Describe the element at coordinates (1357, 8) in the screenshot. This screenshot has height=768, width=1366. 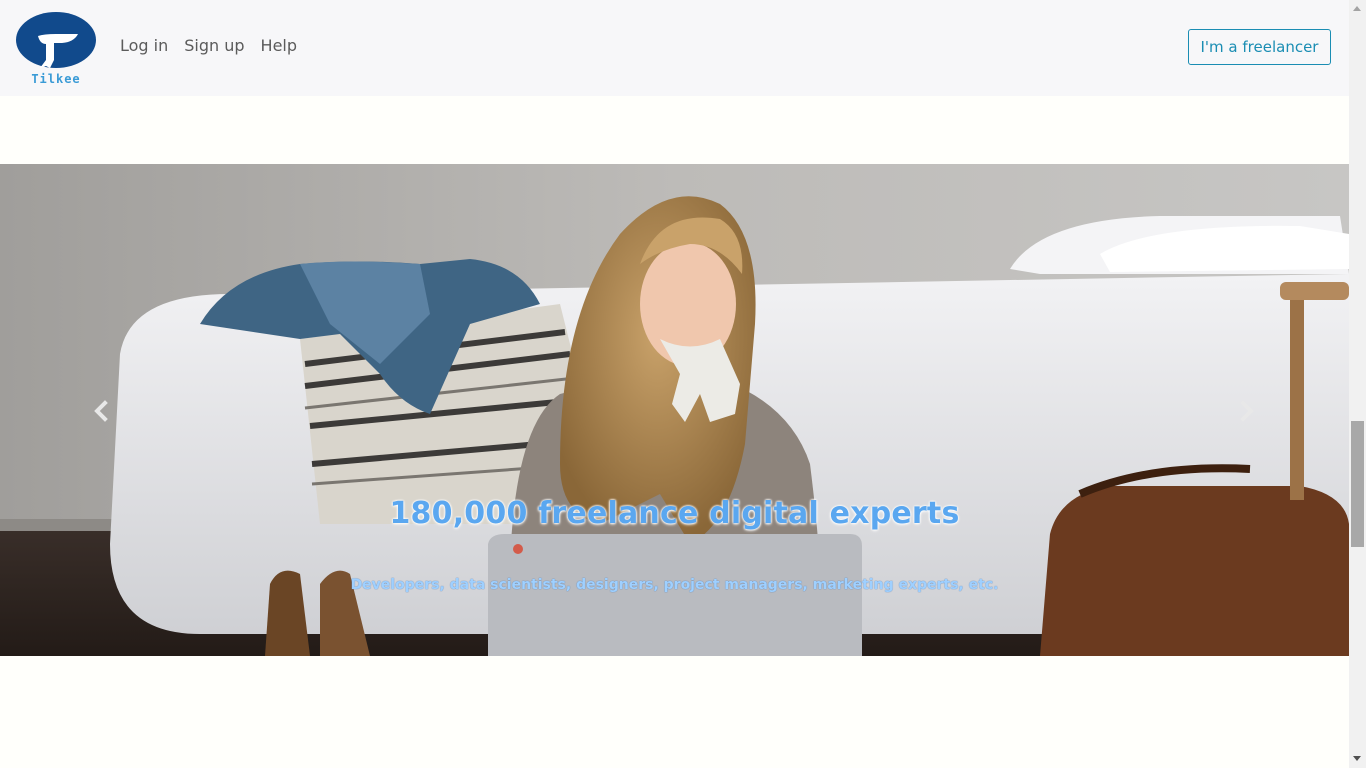
I see `scroll-up-arrow-icon` at that location.